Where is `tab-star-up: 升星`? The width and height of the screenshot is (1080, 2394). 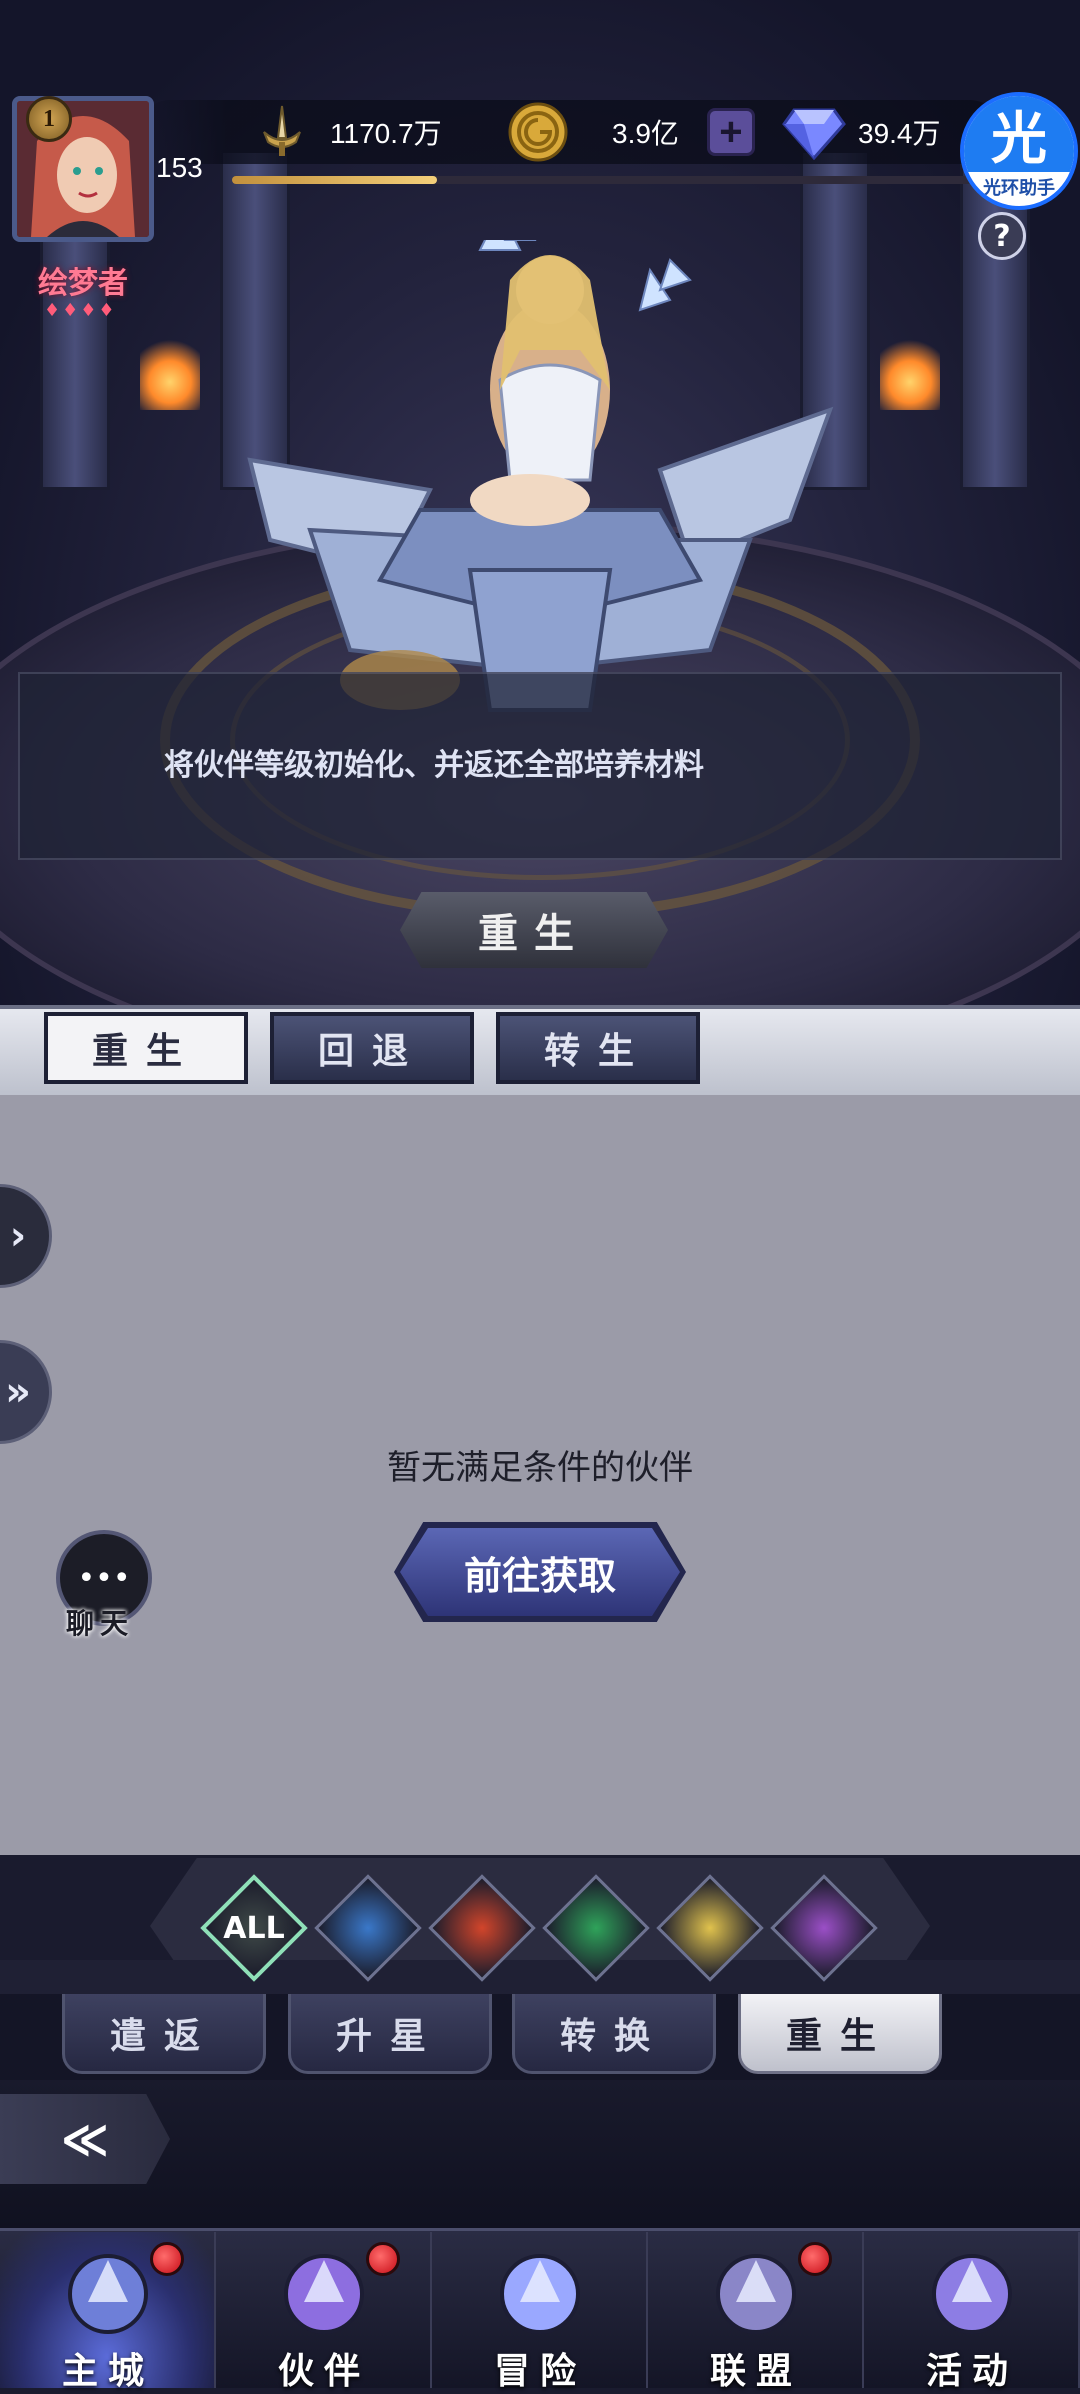
tab-star-up: 升星 is located at coordinates (390, 2034).